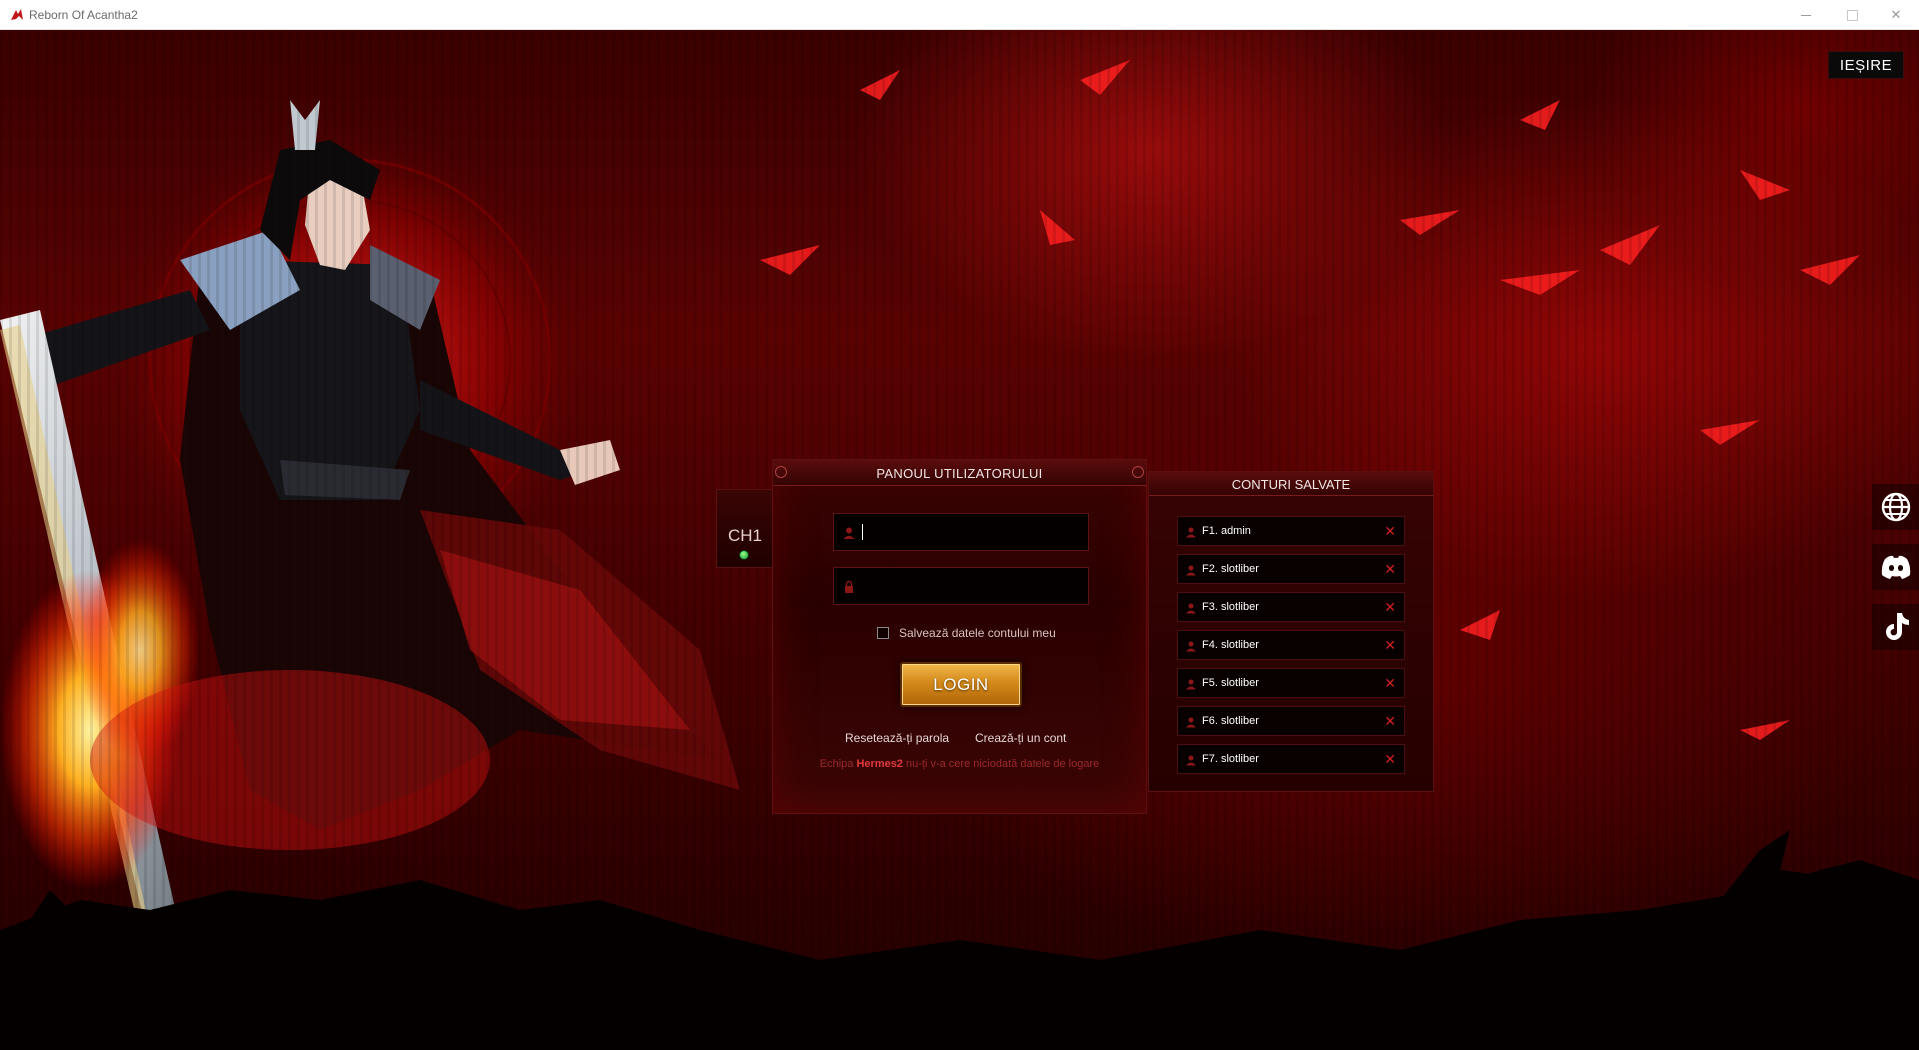 This screenshot has height=1050, width=1919. Describe the element at coordinates (1138, 472) in the screenshot. I see `ornament-icon` at that location.